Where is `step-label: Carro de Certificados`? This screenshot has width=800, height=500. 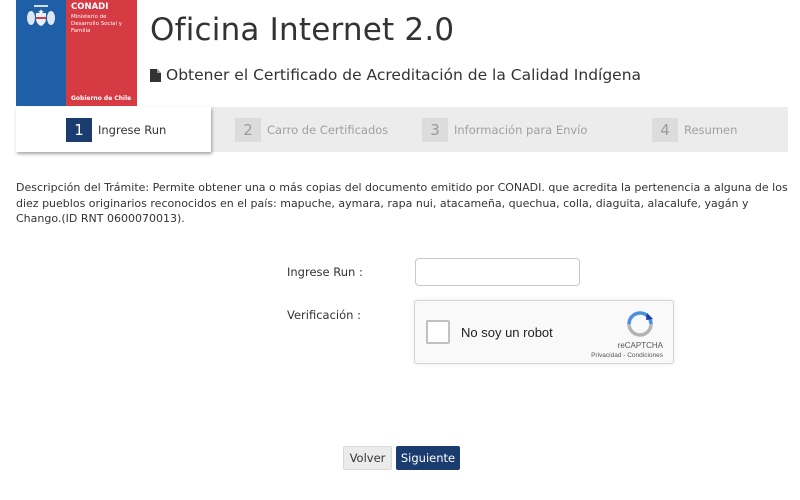 step-label: Carro de Certificados is located at coordinates (328, 129).